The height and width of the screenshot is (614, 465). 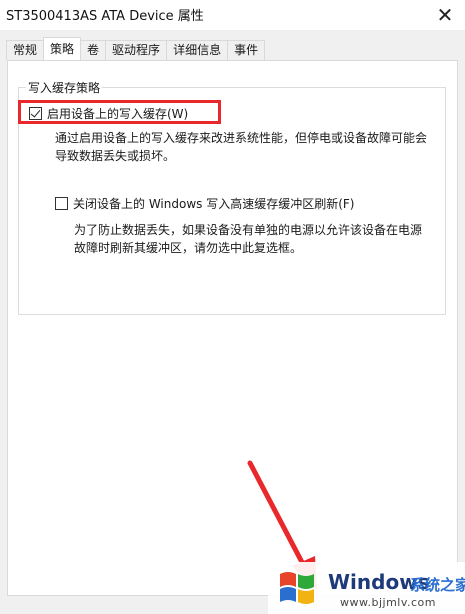 What do you see at coordinates (93, 50) in the screenshot?
I see `tab-volumes: 卷` at bounding box center [93, 50].